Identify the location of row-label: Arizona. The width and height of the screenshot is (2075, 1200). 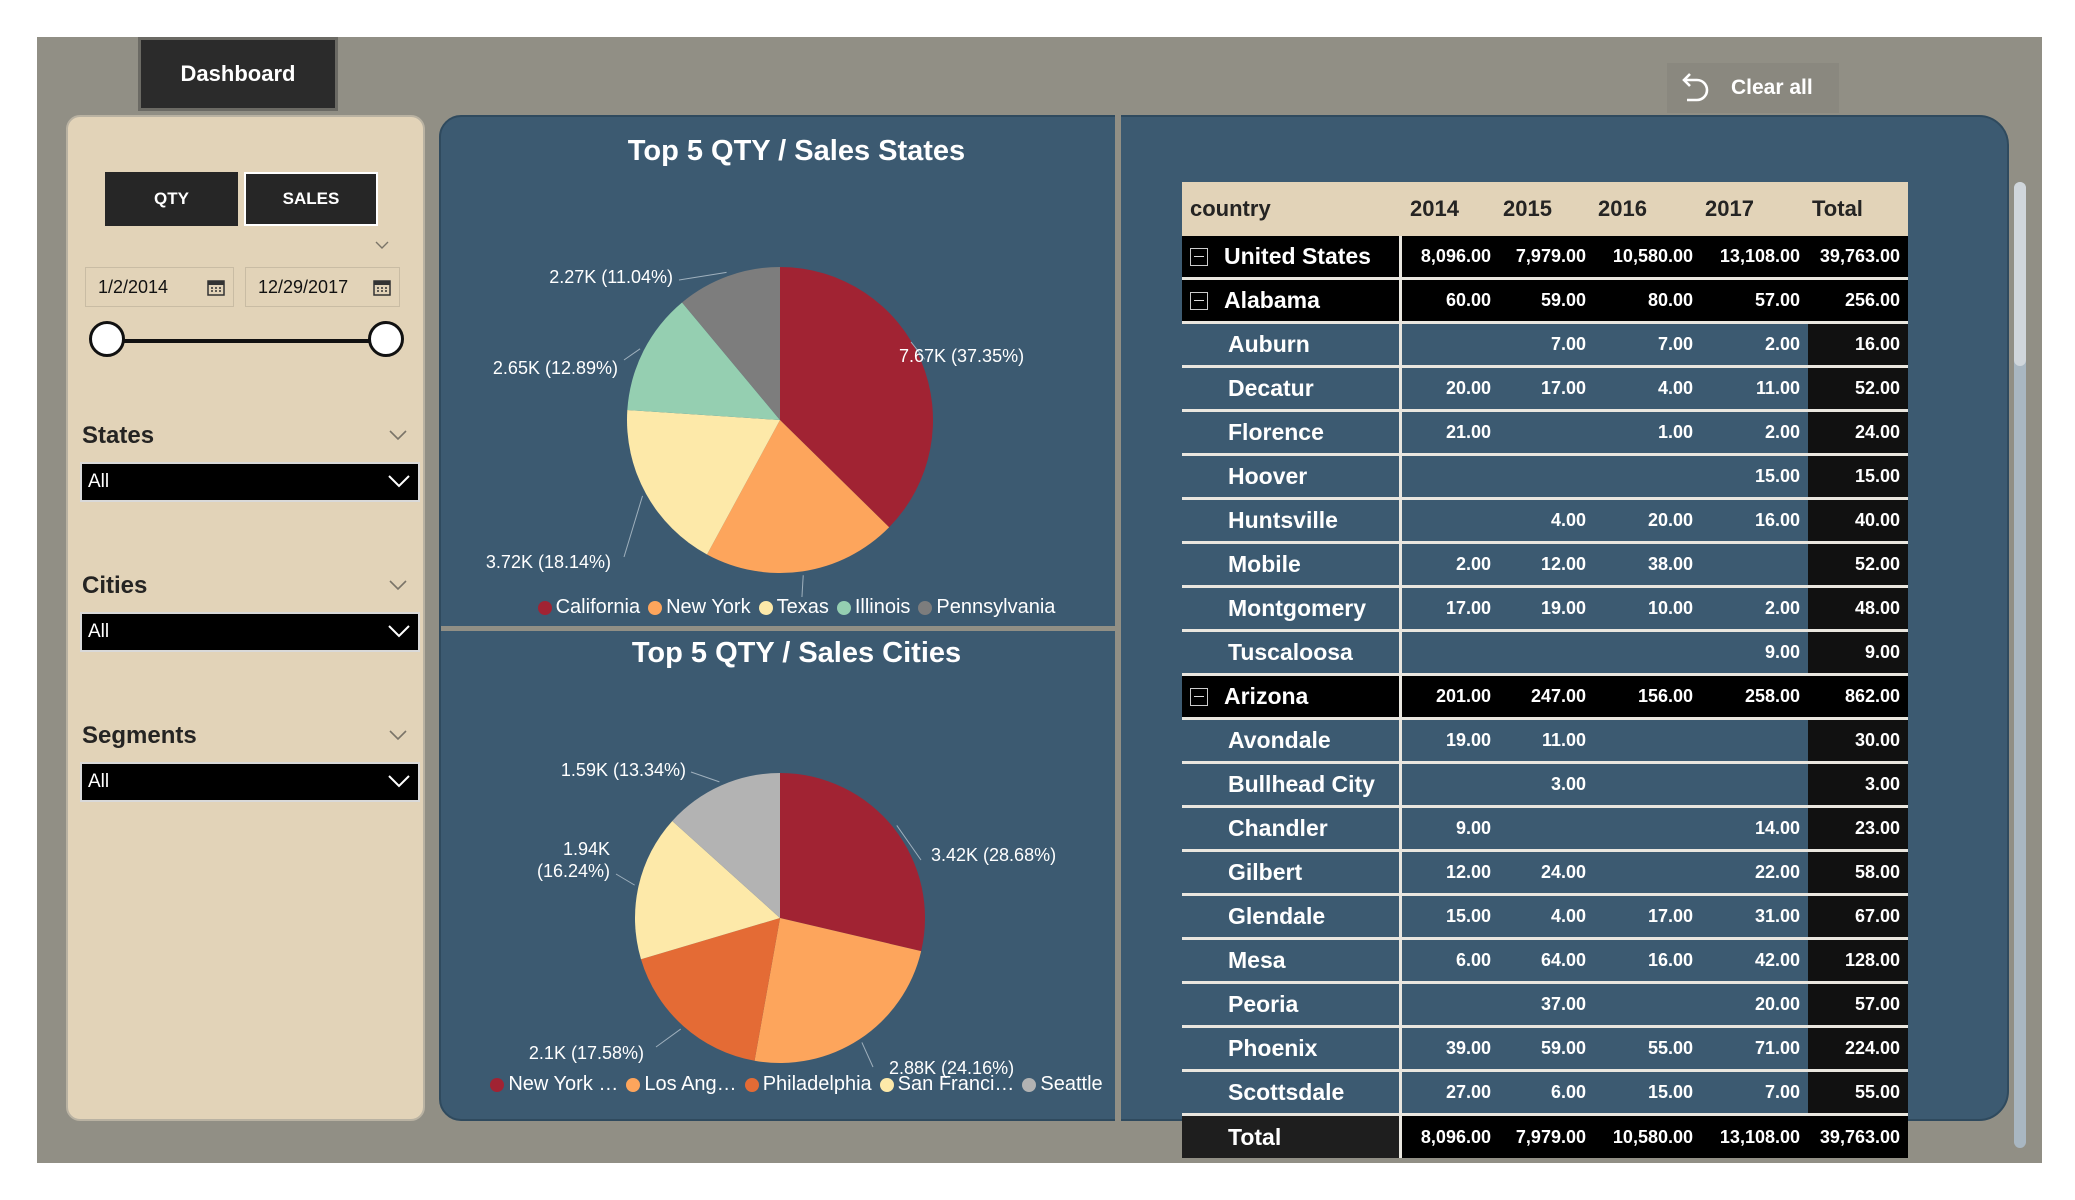
(1292, 696).